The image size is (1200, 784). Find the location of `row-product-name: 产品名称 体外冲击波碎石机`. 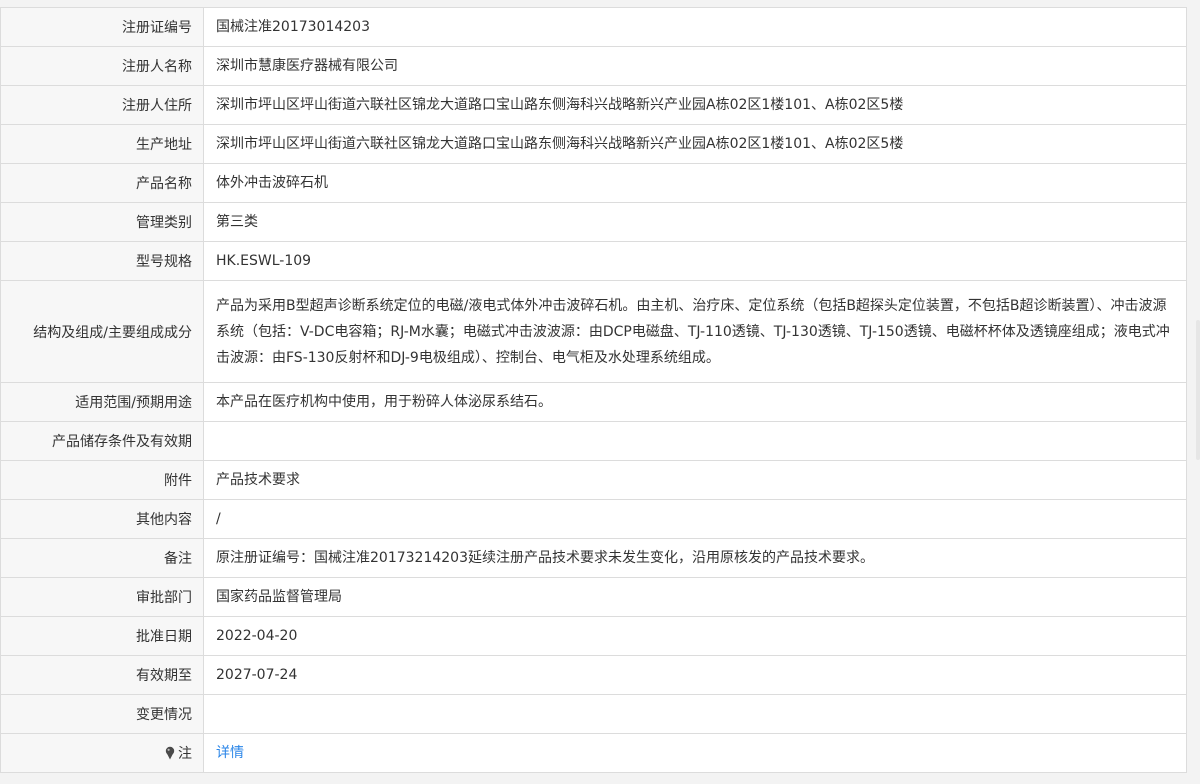

row-product-name: 产品名称 体外冲击波碎石机 is located at coordinates (593, 183).